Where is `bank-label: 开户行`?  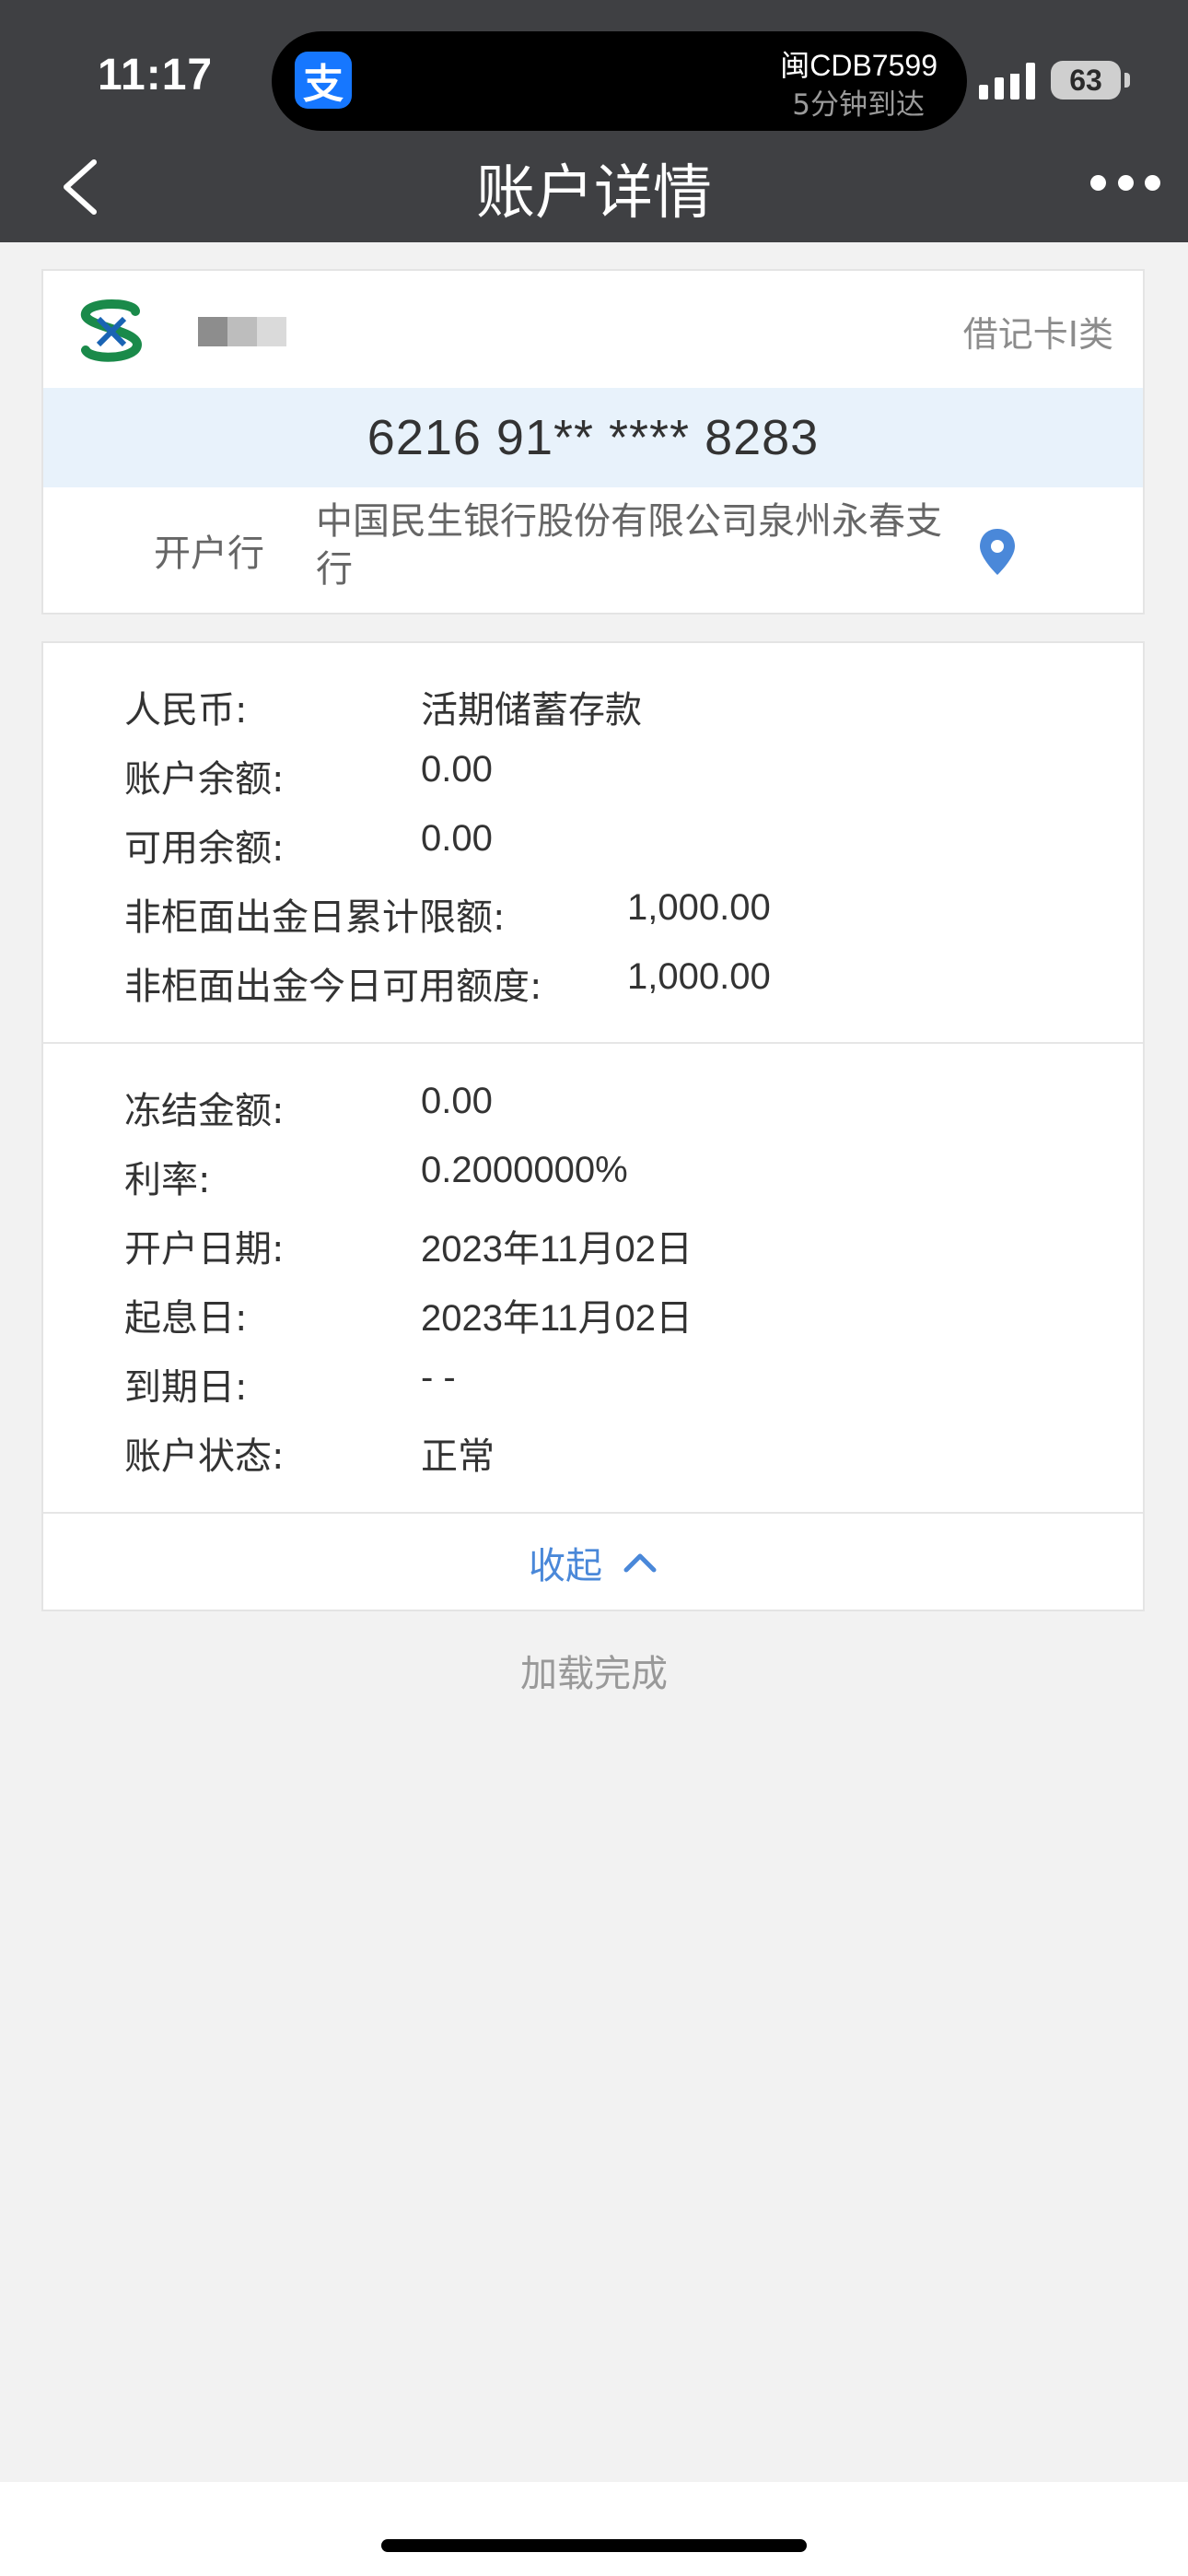
bank-label: 开户行 is located at coordinates (209, 554).